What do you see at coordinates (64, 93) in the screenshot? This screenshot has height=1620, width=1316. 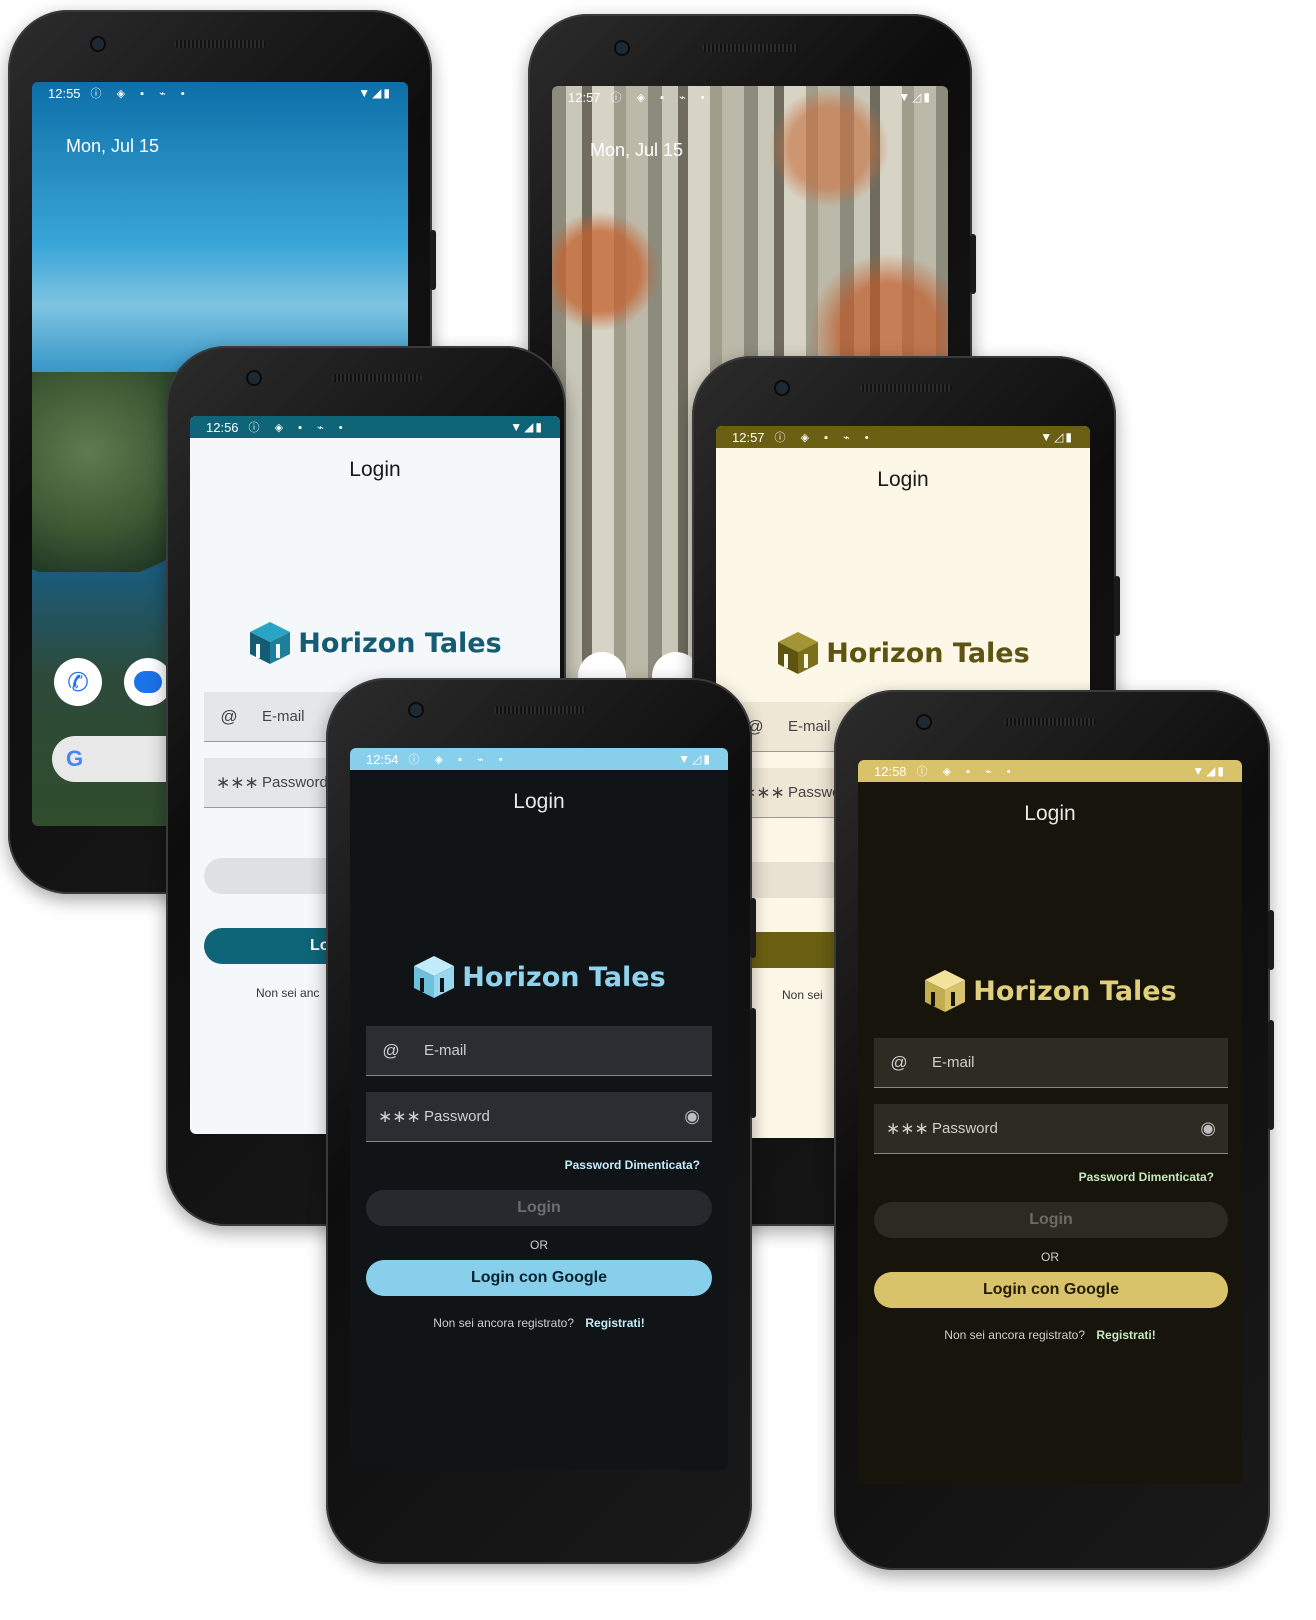 I see `status-time: 12:55` at bounding box center [64, 93].